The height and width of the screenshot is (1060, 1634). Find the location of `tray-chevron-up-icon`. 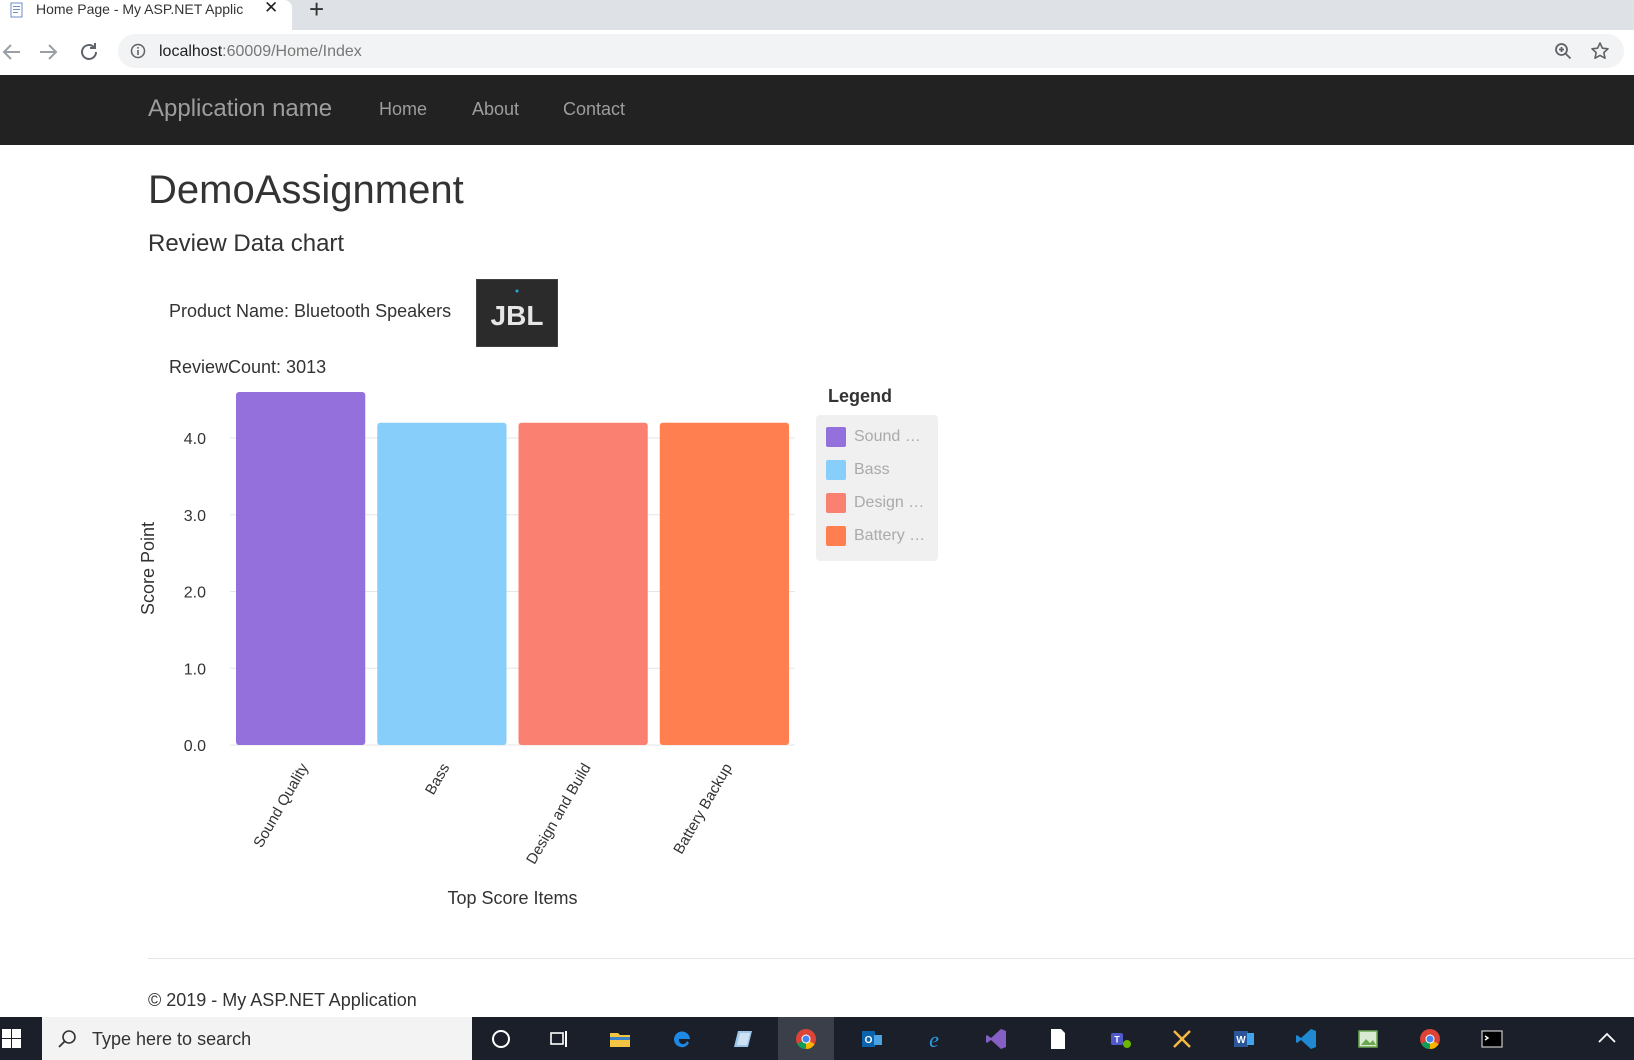

tray-chevron-up-icon is located at coordinates (1607, 1038).